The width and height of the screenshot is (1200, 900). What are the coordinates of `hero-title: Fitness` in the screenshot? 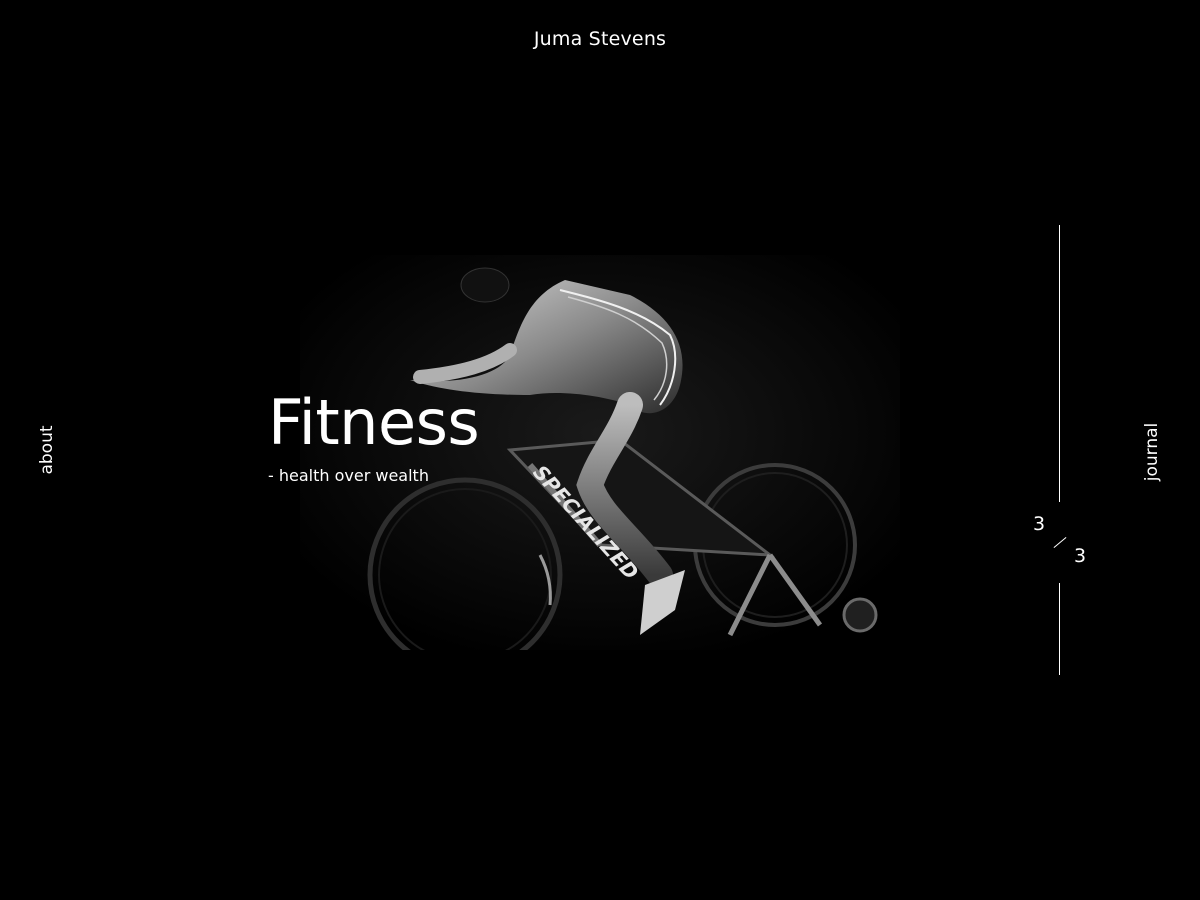 It's located at (374, 422).